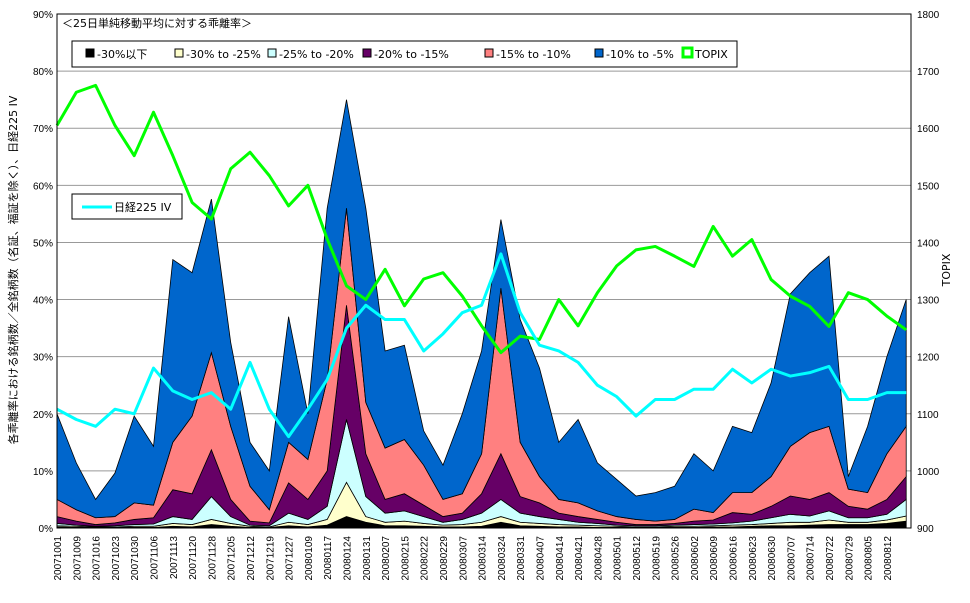 This screenshot has width=970, height=603. I want to click on legend-swatch-topix, so click(687, 52).